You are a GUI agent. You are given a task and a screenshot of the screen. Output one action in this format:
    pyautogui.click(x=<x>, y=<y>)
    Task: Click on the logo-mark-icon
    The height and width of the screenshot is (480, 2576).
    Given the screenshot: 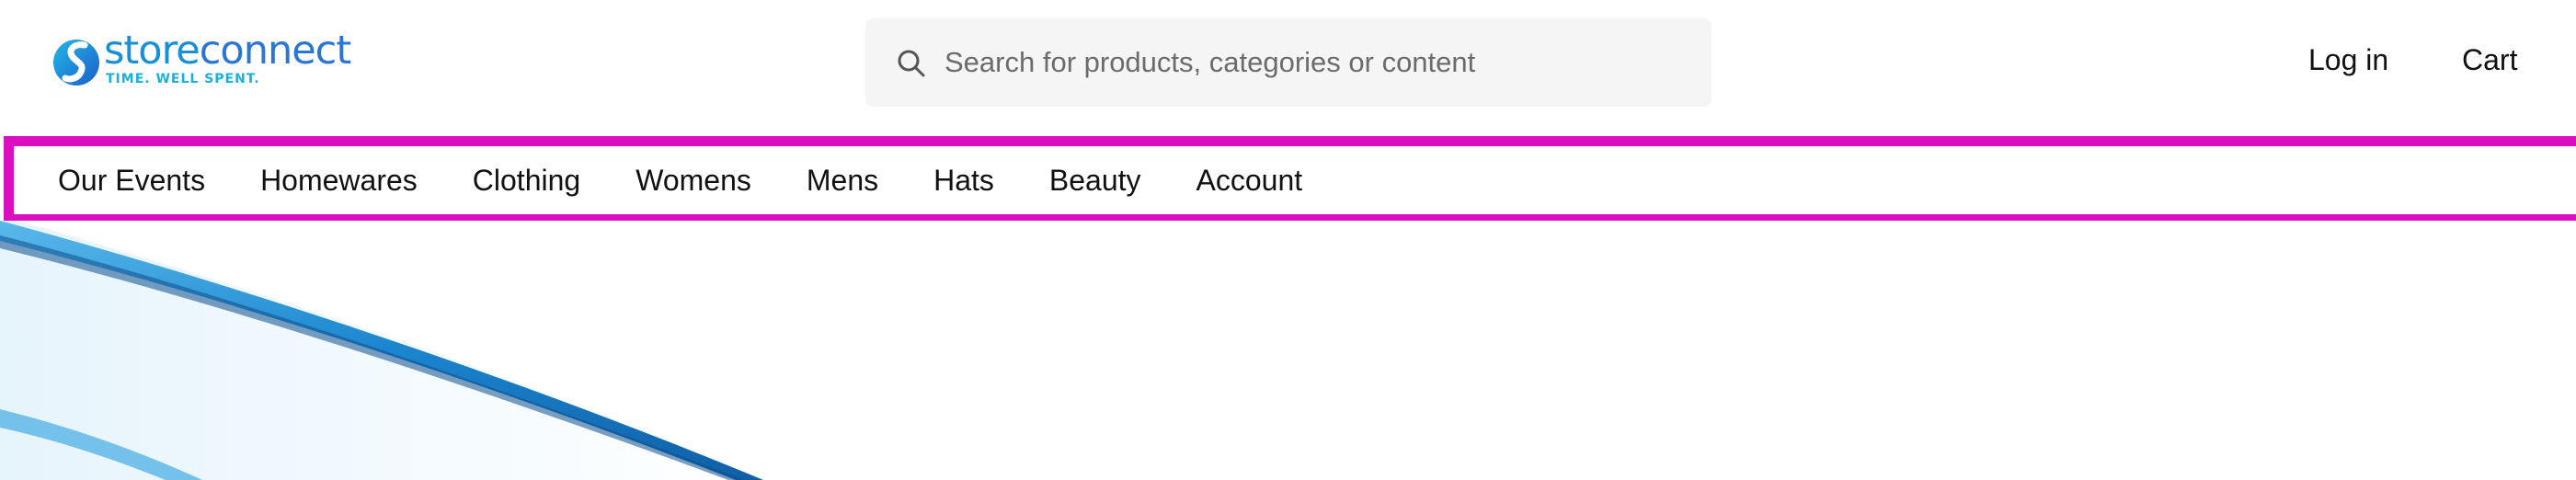 What is the action you would take?
    pyautogui.click(x=76, y=63)
    